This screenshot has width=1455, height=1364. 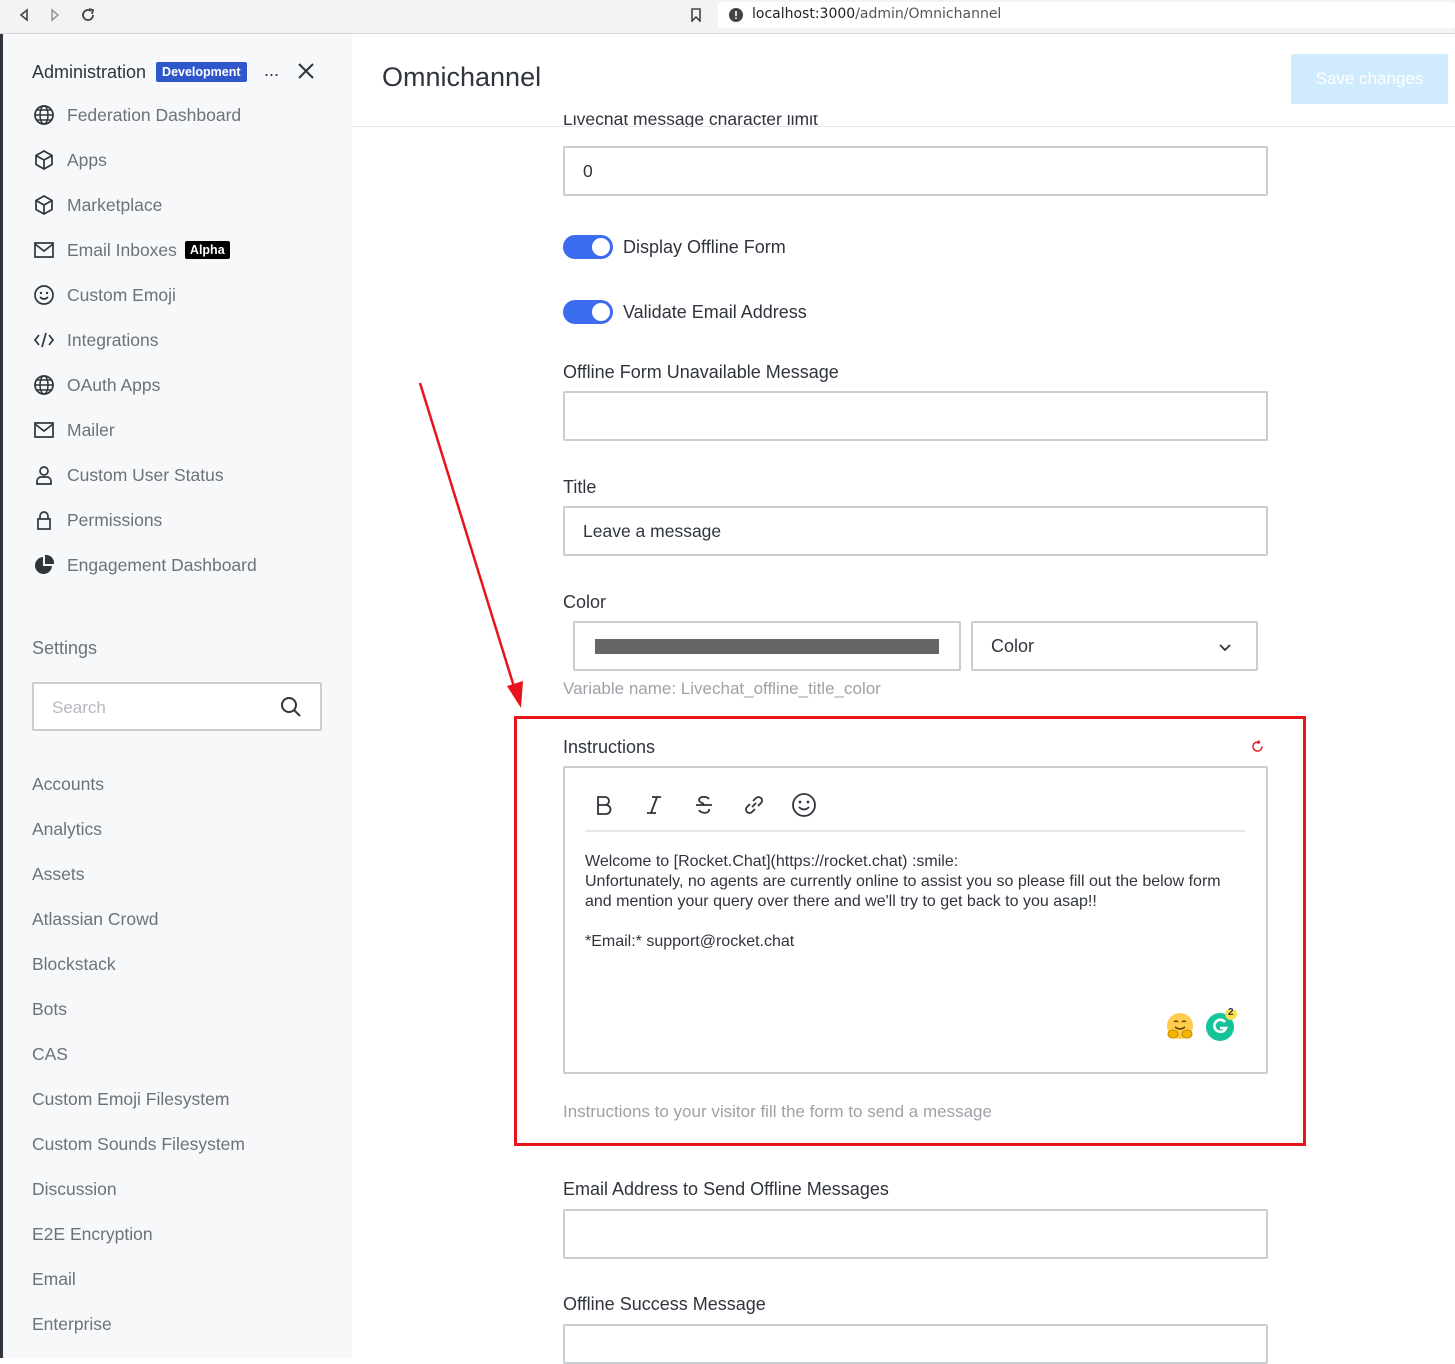 I want to click on settings-item-discussion: Discussion, so click(x=74, y=1189).